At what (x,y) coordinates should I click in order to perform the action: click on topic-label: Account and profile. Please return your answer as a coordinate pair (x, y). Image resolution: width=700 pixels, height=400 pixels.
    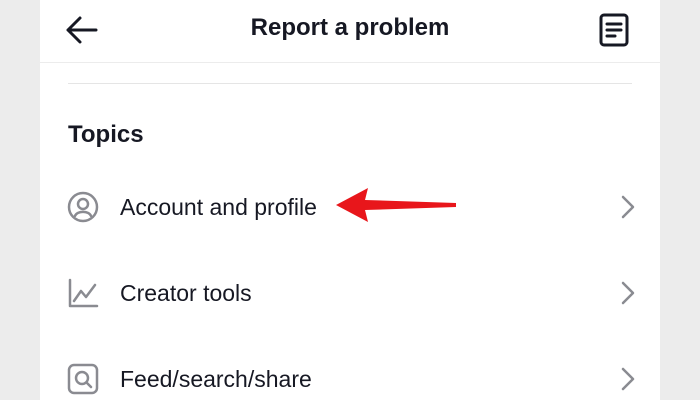
    Looking at the image, I should click on (218, 207).